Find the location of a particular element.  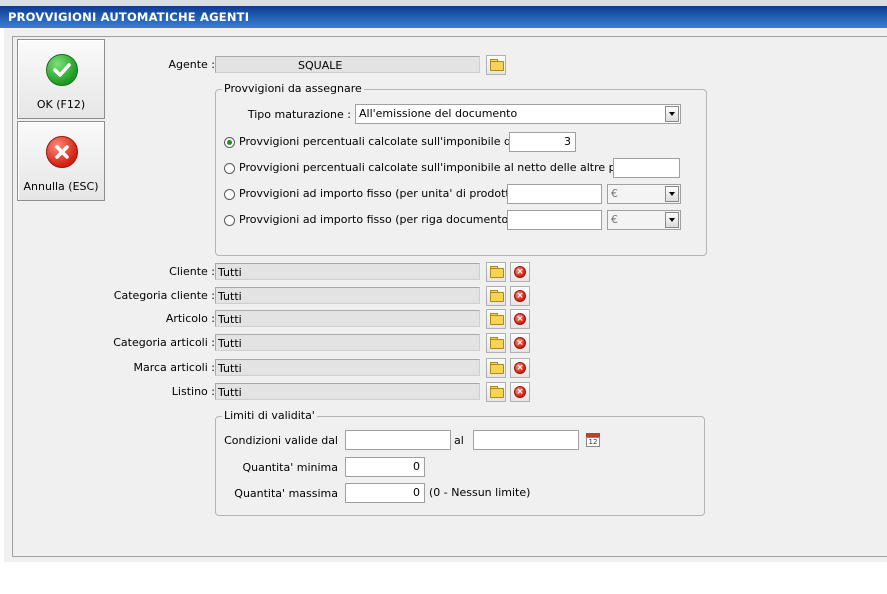

radio-fixed-row is located at coordinates (229, 220).